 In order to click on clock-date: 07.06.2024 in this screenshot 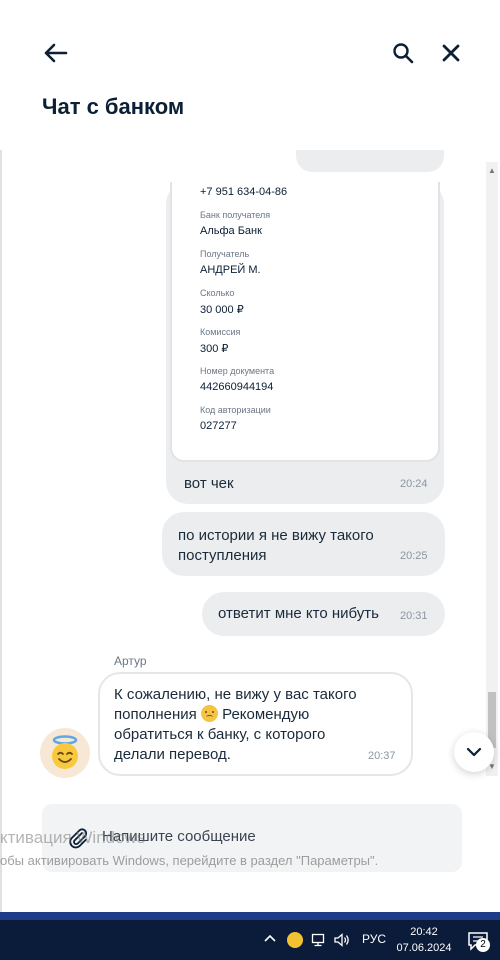, I will do `click(424, 948)`.